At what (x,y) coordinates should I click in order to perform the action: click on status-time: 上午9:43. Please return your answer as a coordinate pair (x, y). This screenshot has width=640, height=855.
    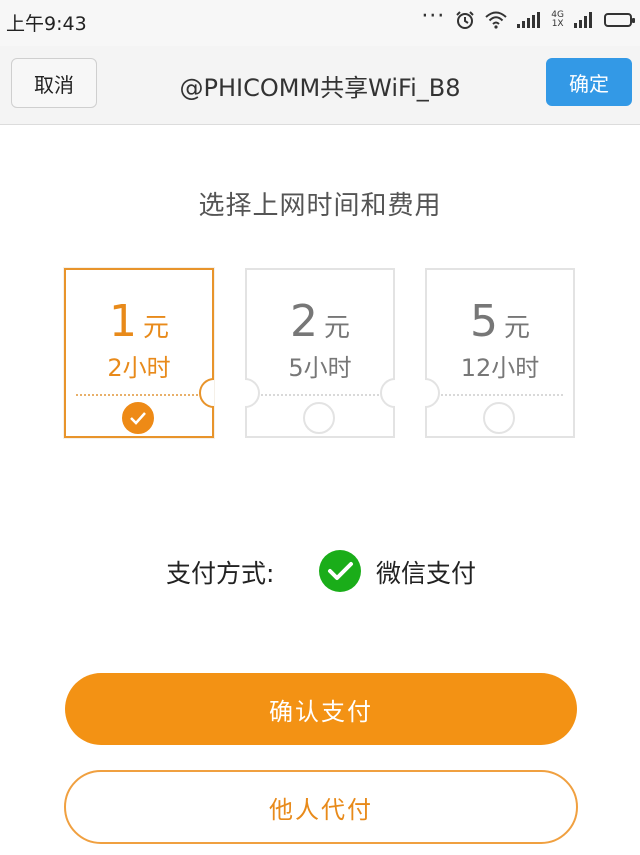
    Looking at the image, I should click on (46, 24).